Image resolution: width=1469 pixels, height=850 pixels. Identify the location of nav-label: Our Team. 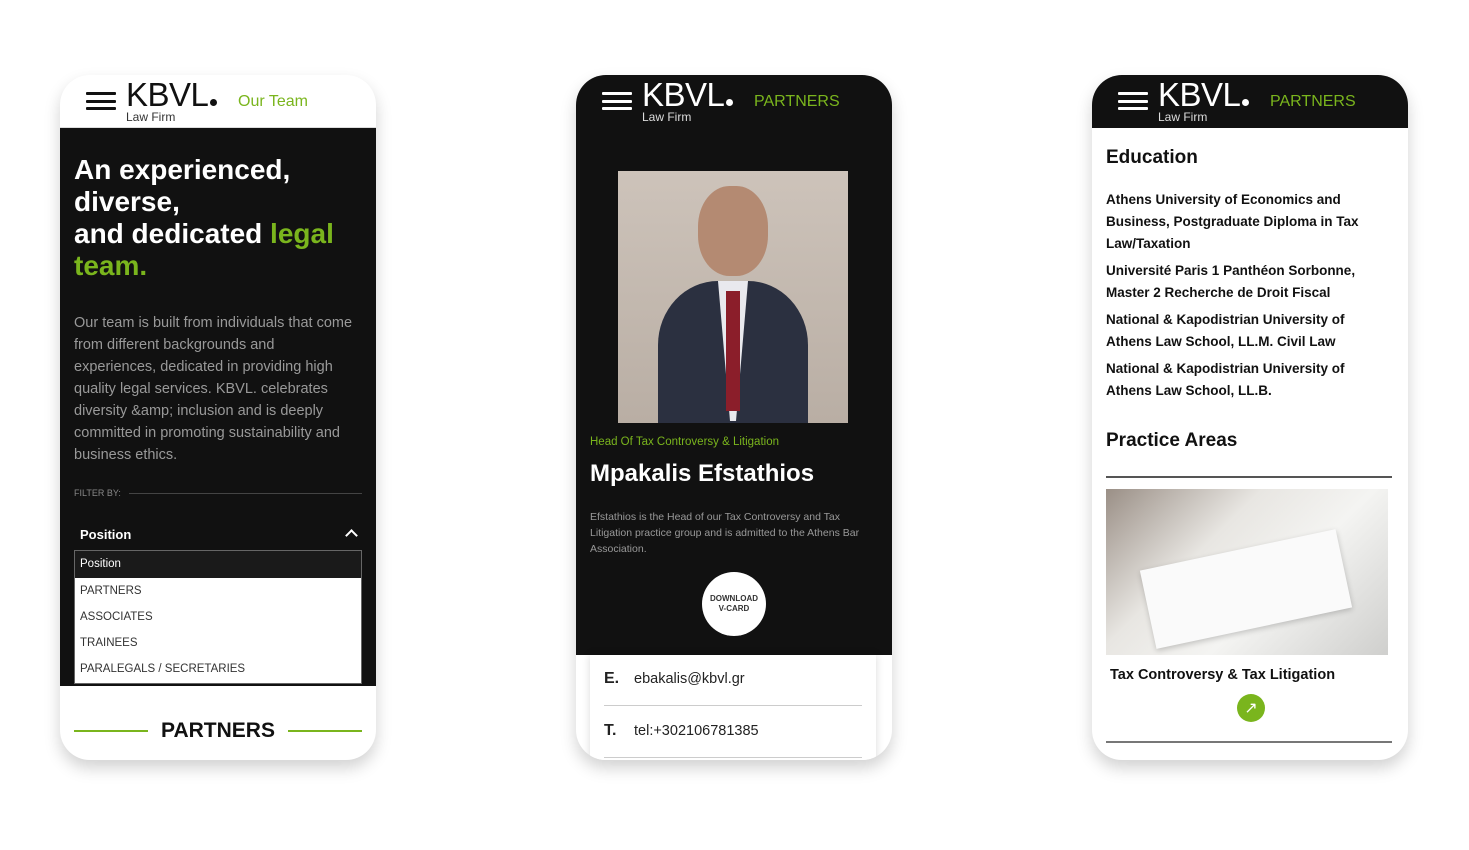
(273, 101).